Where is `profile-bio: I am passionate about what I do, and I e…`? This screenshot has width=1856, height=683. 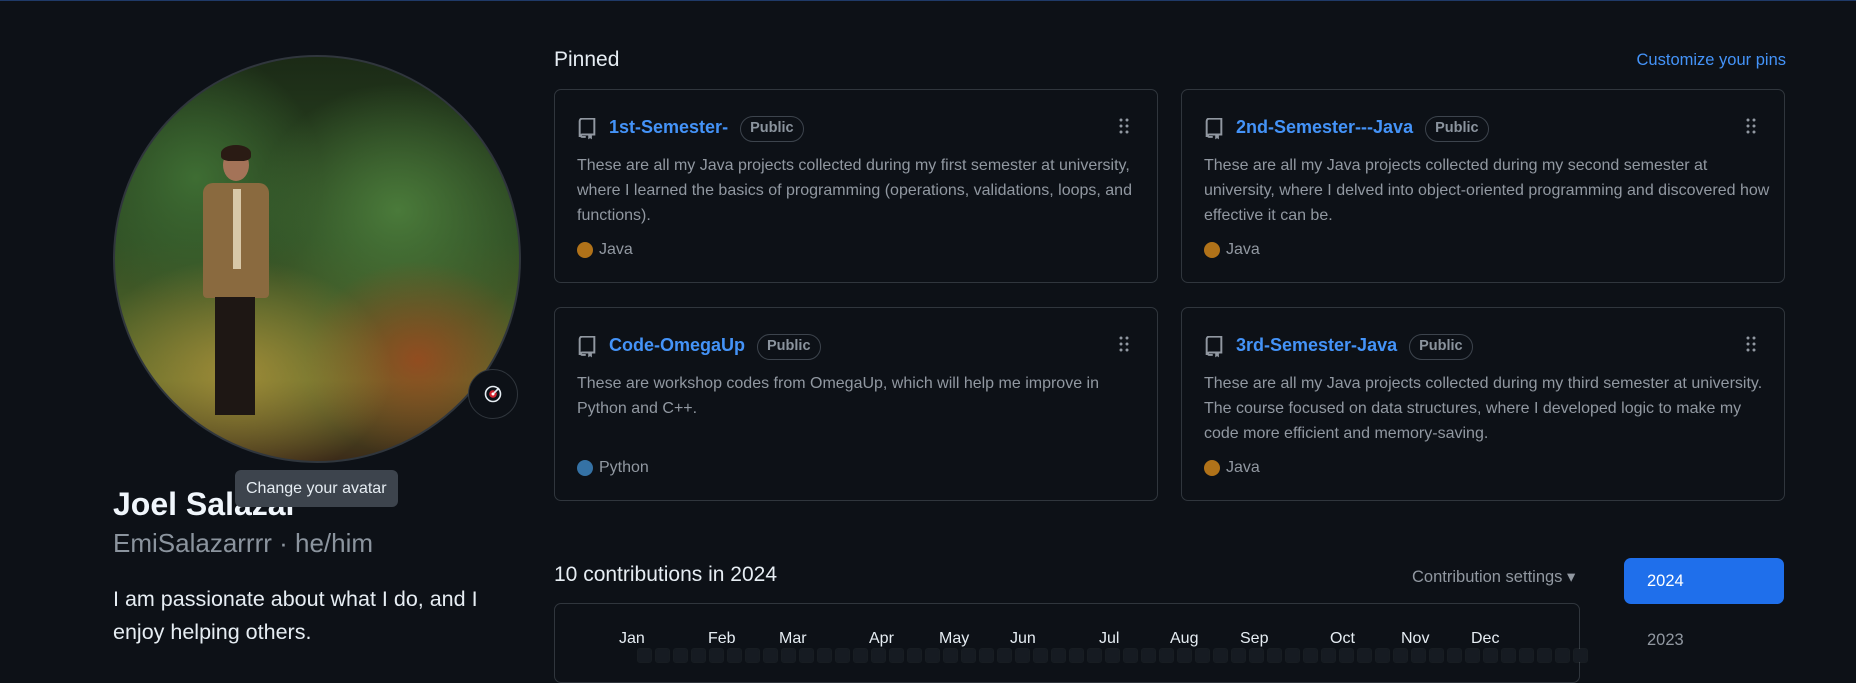 profile-bio: I am passionate about what I do, and I e… is located at coordinates (295, 615).